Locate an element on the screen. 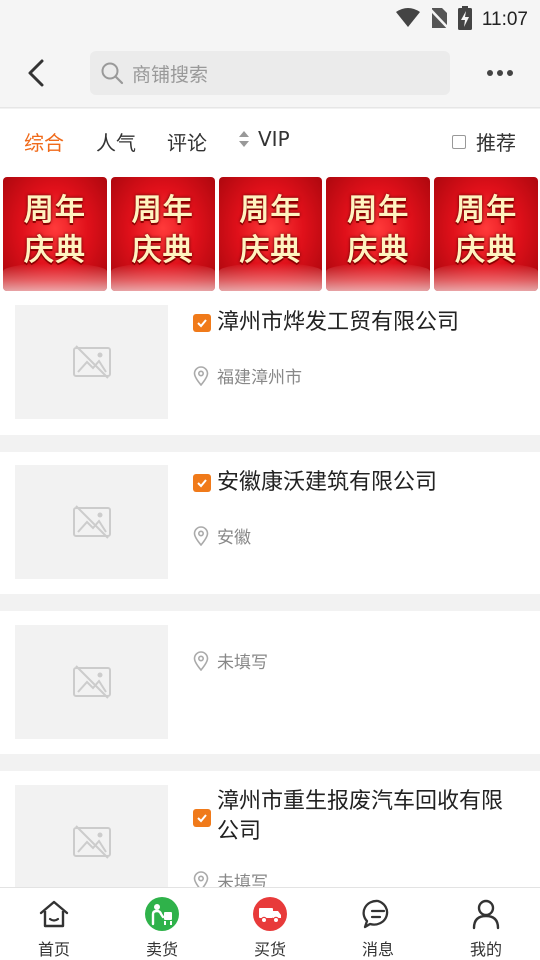 The height and width of the screenshot is (960, 540). sell-icon is located at coordinates (162, 914).